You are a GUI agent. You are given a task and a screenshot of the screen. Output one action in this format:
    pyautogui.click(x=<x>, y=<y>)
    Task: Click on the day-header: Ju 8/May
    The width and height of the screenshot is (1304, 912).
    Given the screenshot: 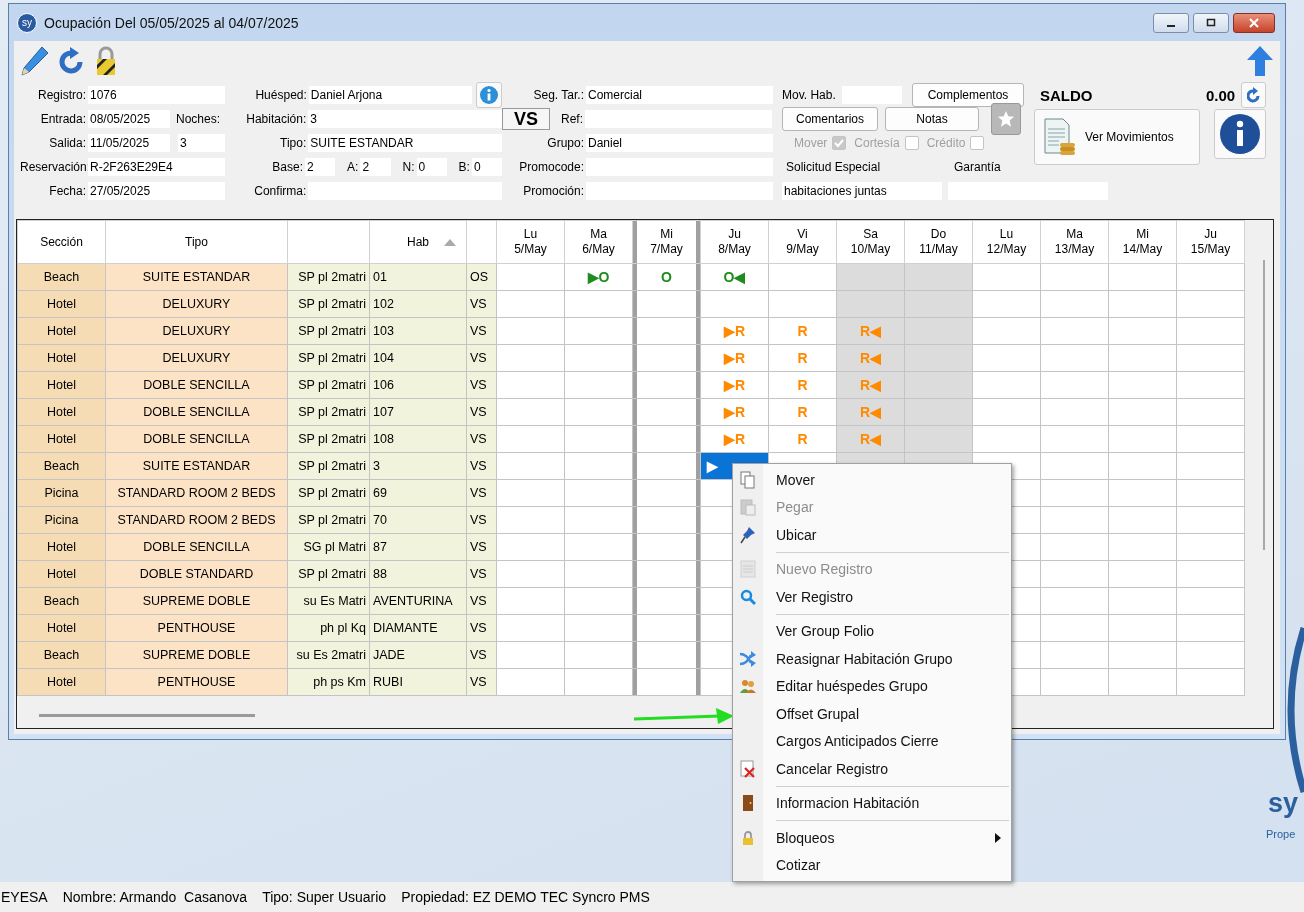 What is the action you would take?
    pyautogui.click(x=734, y=242)
    